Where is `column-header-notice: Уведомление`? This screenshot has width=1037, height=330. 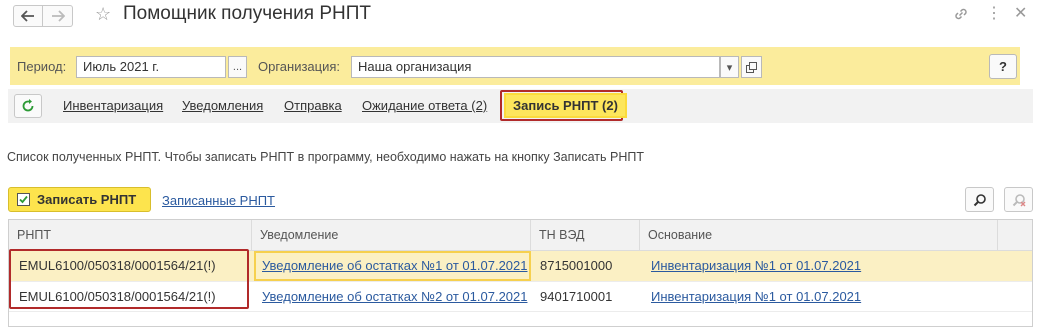
column-header-notice: Уведомление is located at coordinates (391, 235).